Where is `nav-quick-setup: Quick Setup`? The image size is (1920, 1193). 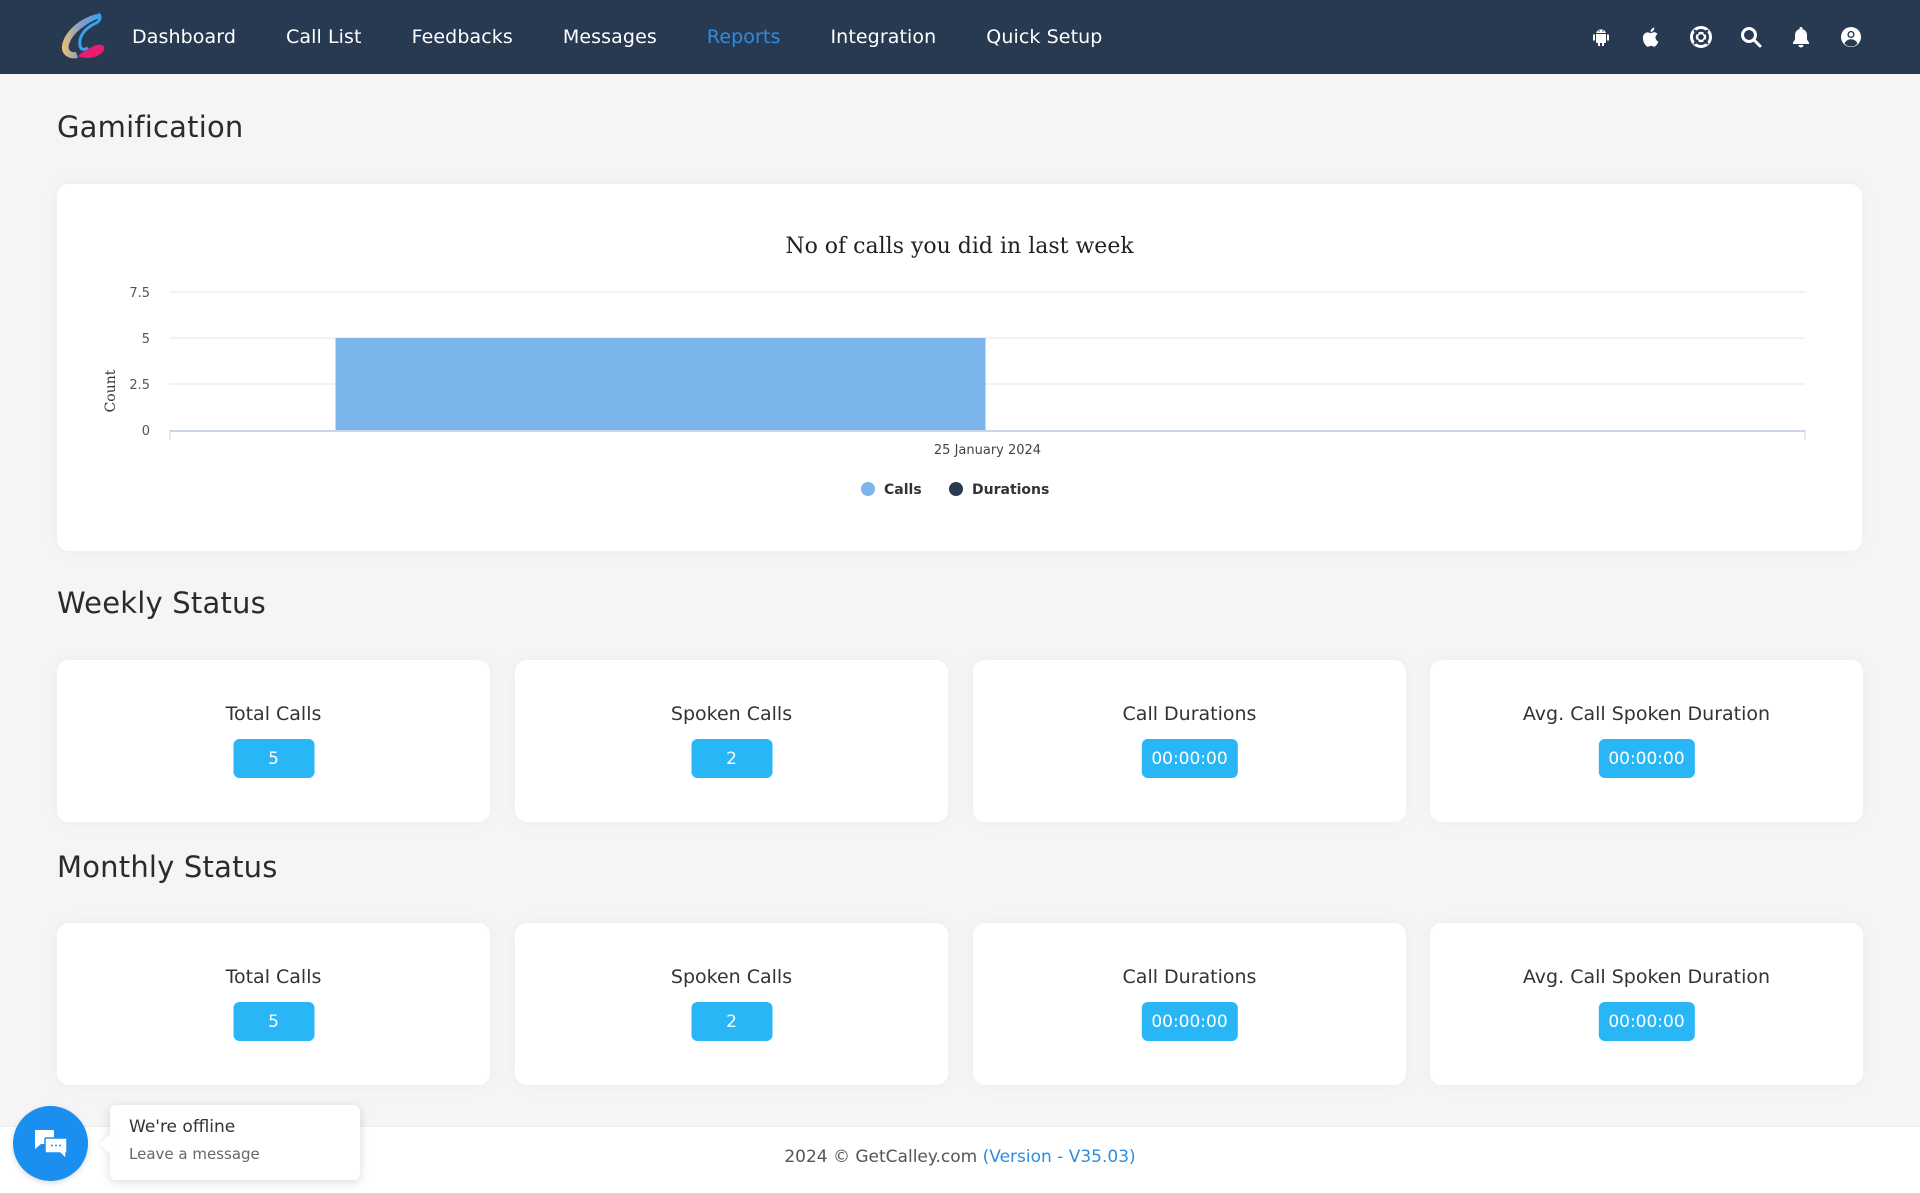
nav-quick-setup: Quick Setup is located at coordinates (1044, 37).